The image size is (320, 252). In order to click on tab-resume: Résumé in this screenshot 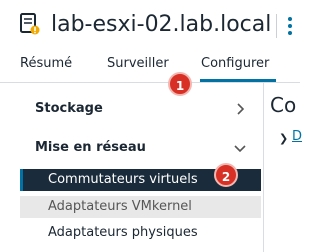, I will do `click(46, 63)`.